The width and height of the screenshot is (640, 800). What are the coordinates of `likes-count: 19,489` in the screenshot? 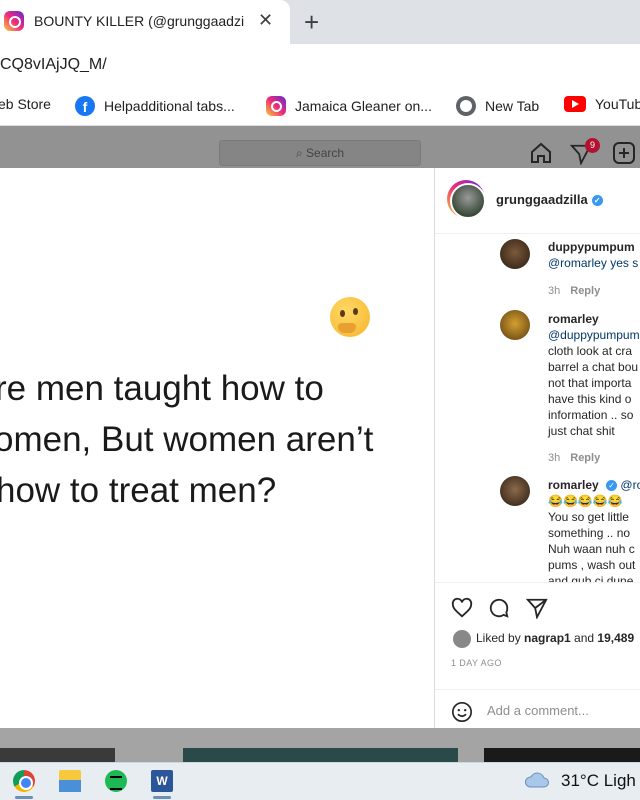 It's located at (615, 638).